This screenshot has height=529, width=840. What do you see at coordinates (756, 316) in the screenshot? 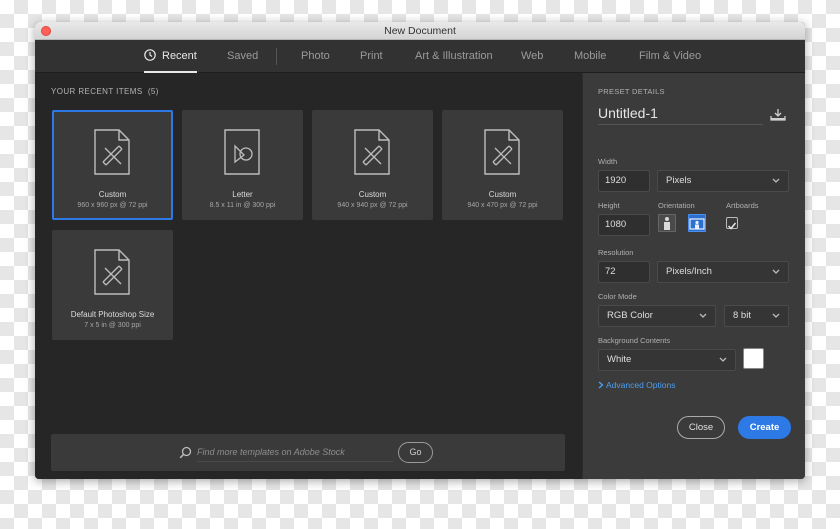
I see `bit-depth-dropdown: 8 bit` at bounding box center [756, 316].